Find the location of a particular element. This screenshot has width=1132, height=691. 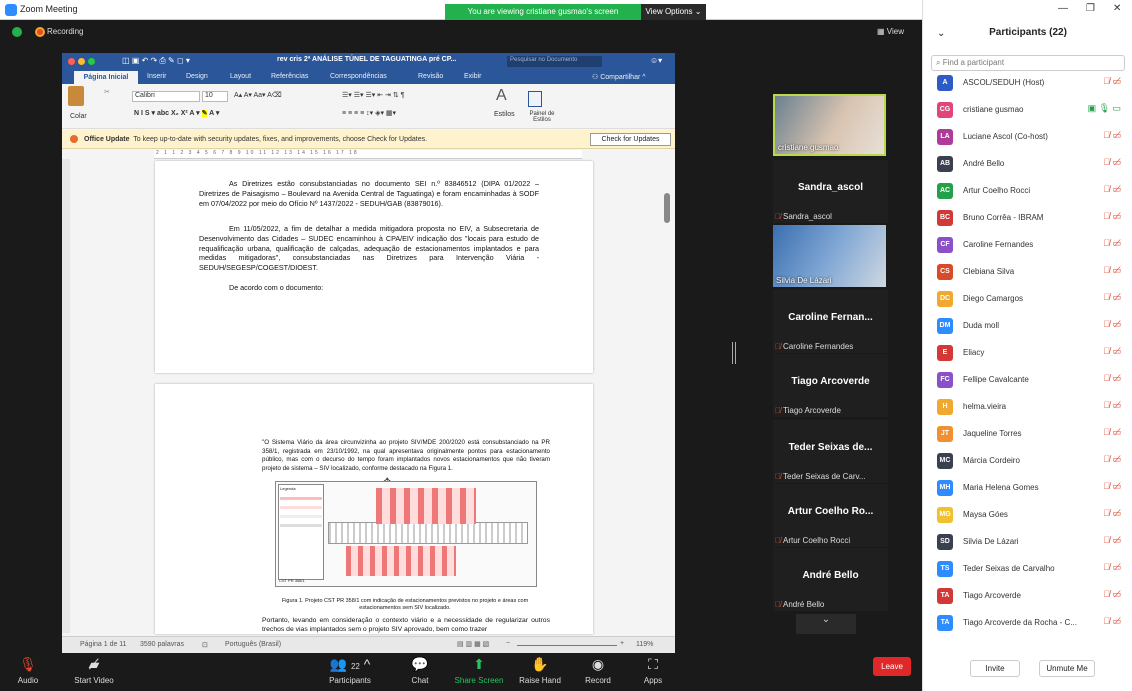

participant-row: DC Diego Camargos 🎙̸ ▭̸ is located at coordinates (1027, 299).